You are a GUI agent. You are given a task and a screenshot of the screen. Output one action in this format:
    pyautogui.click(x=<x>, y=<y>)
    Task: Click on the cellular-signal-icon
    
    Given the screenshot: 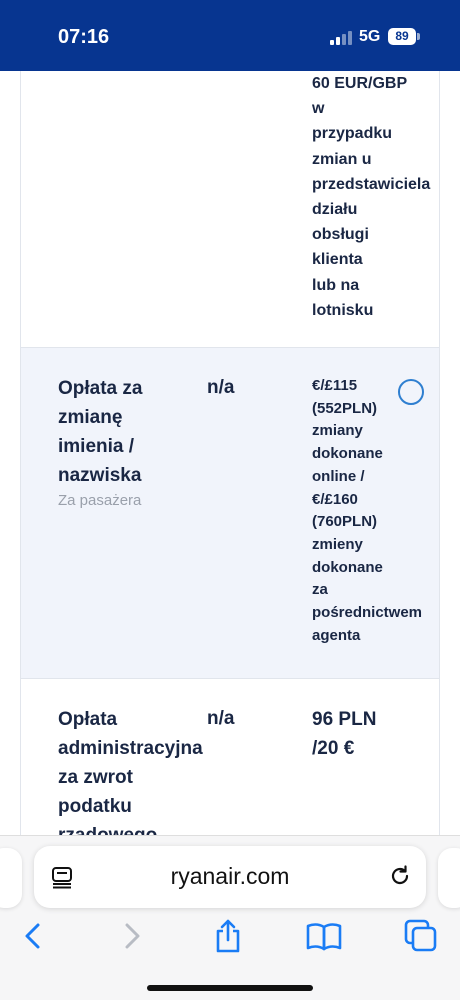 What is the action you would take?
    pyautogui.click(x=341, y=38)
    